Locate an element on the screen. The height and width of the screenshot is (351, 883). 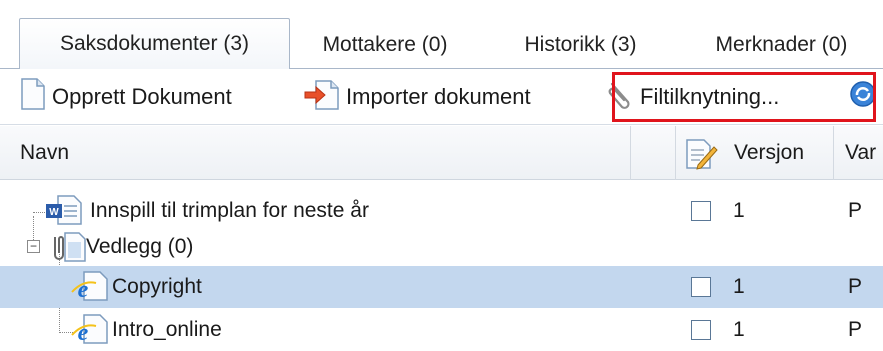
word-document-icon: W is located at coordinates (64, 211).